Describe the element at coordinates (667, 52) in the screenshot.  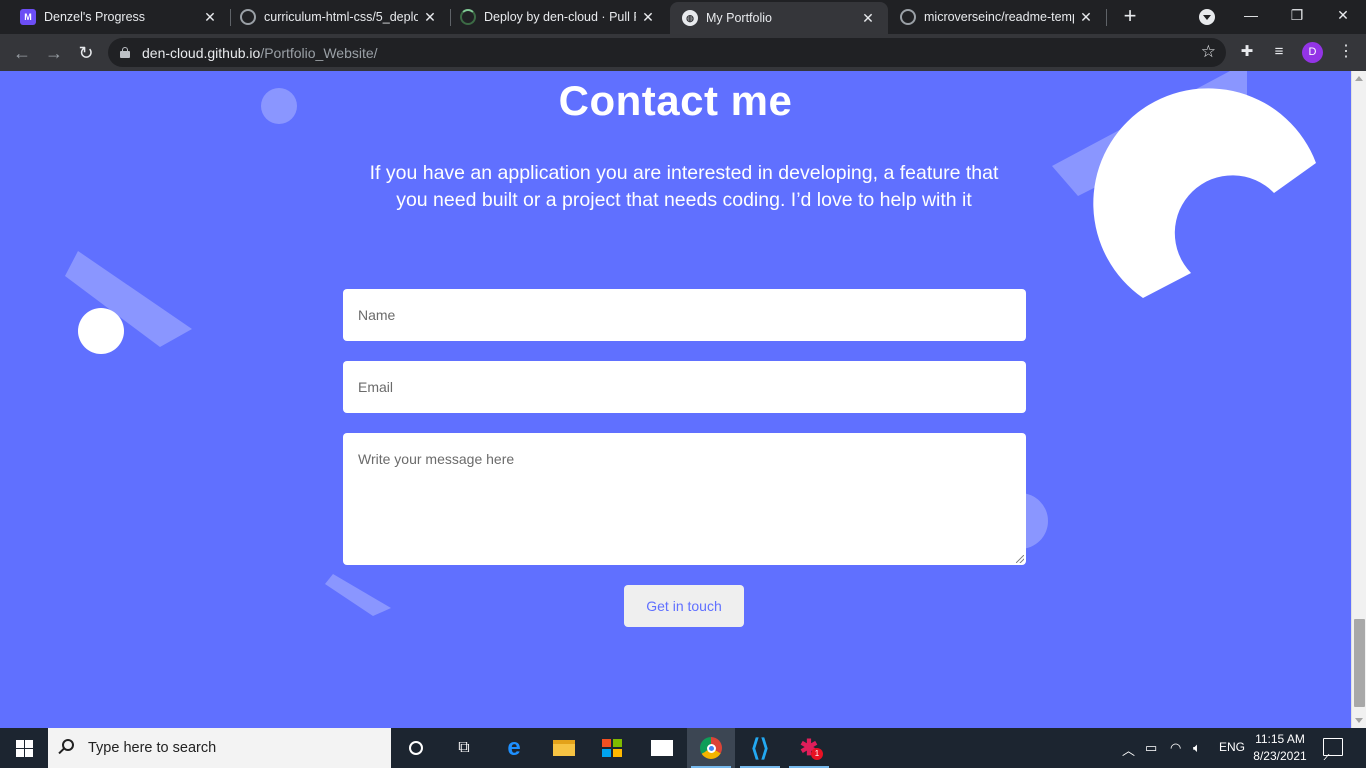
I see `address-bar: den-cloud.github.io/Portfolio_Website/ ☆` at that location.